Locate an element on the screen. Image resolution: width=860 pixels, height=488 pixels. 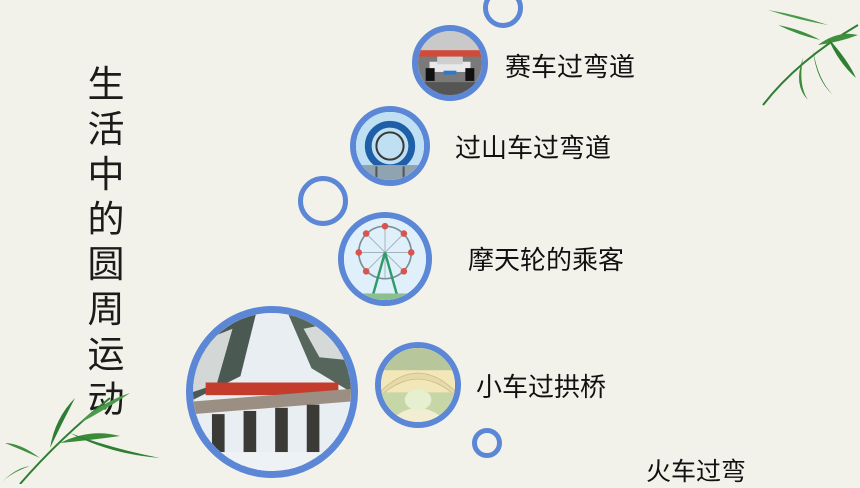
bridge-photo is located at coordinates (418, 385).